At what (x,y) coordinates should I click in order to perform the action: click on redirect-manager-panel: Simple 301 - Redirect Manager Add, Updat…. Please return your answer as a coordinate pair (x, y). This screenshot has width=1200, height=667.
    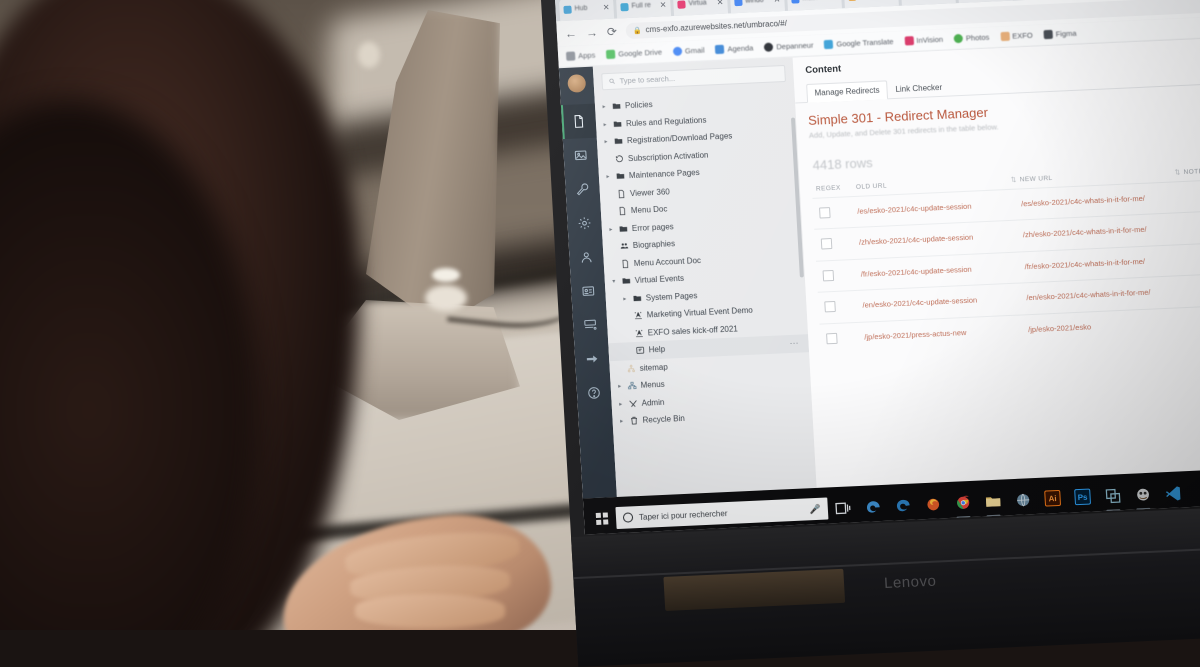
    Looking at the image, I should click on (997, 219).